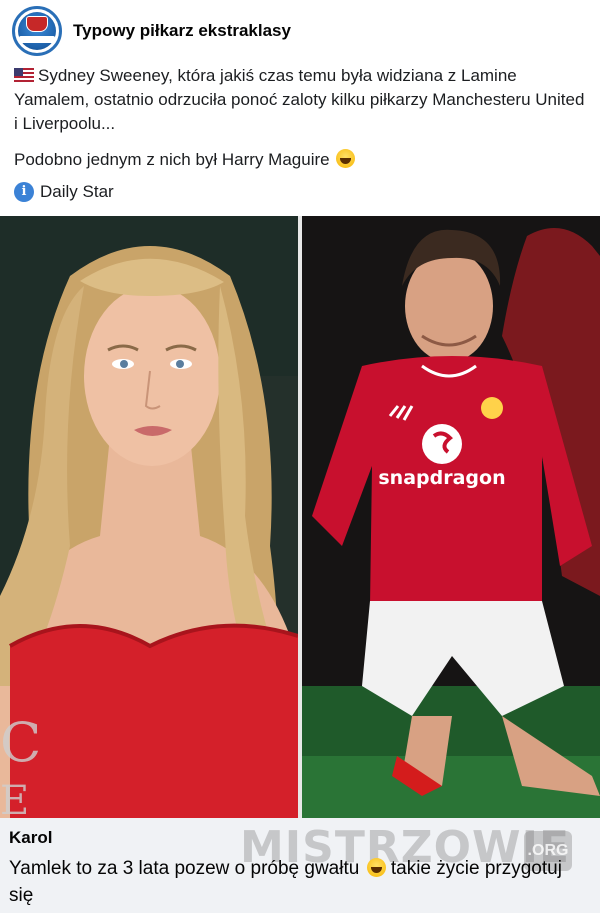 The height and width of the screenshot is (913, 600). I want to click on page-avatar, so click(37, 31).